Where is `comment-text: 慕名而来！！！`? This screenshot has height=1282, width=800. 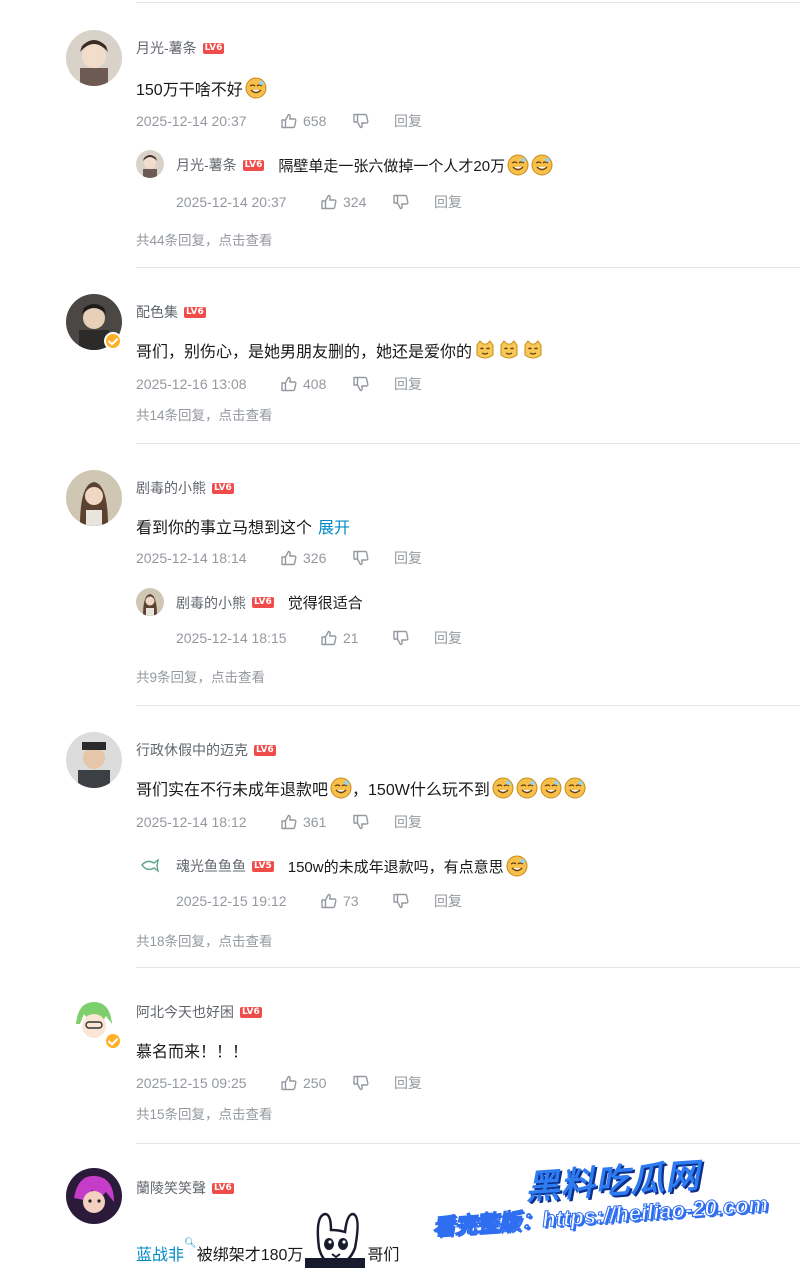
comment-text: 慕名而来！！！ is located at coordinates (192, 1050).